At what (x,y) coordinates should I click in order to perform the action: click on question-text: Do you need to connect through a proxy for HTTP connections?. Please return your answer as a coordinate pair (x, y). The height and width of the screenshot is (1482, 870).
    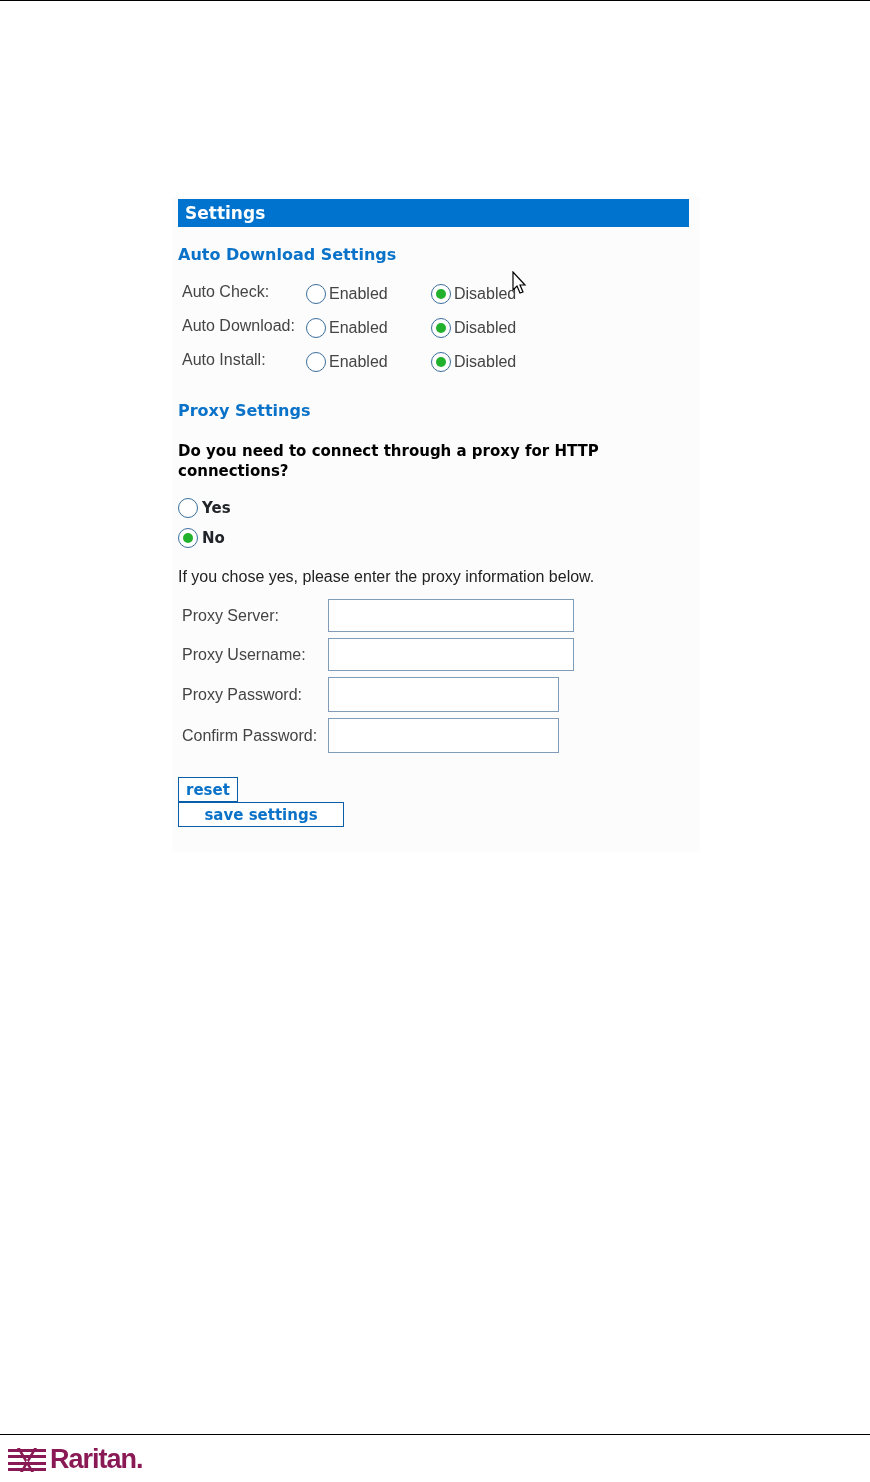
    Looking at the image, I should click on (389, 461).